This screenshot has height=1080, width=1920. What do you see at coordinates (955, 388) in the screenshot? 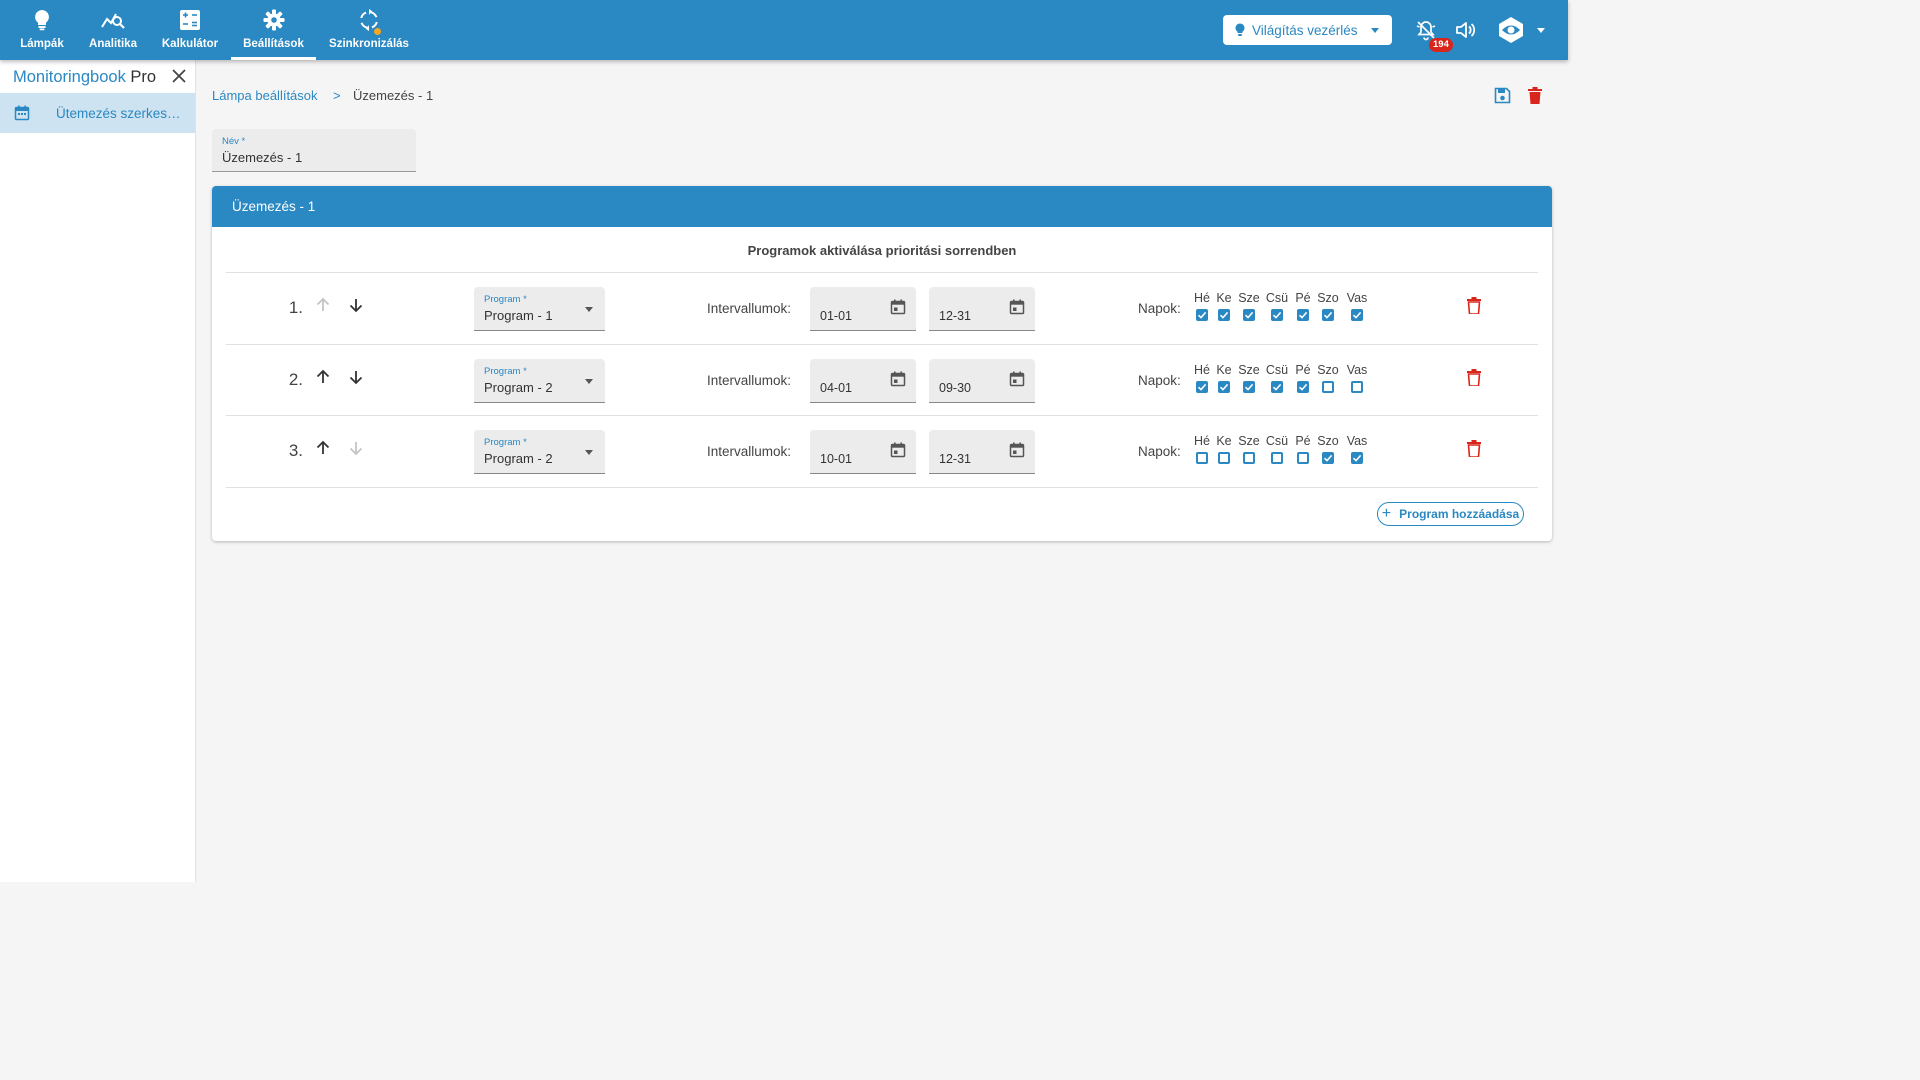
I see `interval-end-value: 09-30` at bounding box center [955, 388].